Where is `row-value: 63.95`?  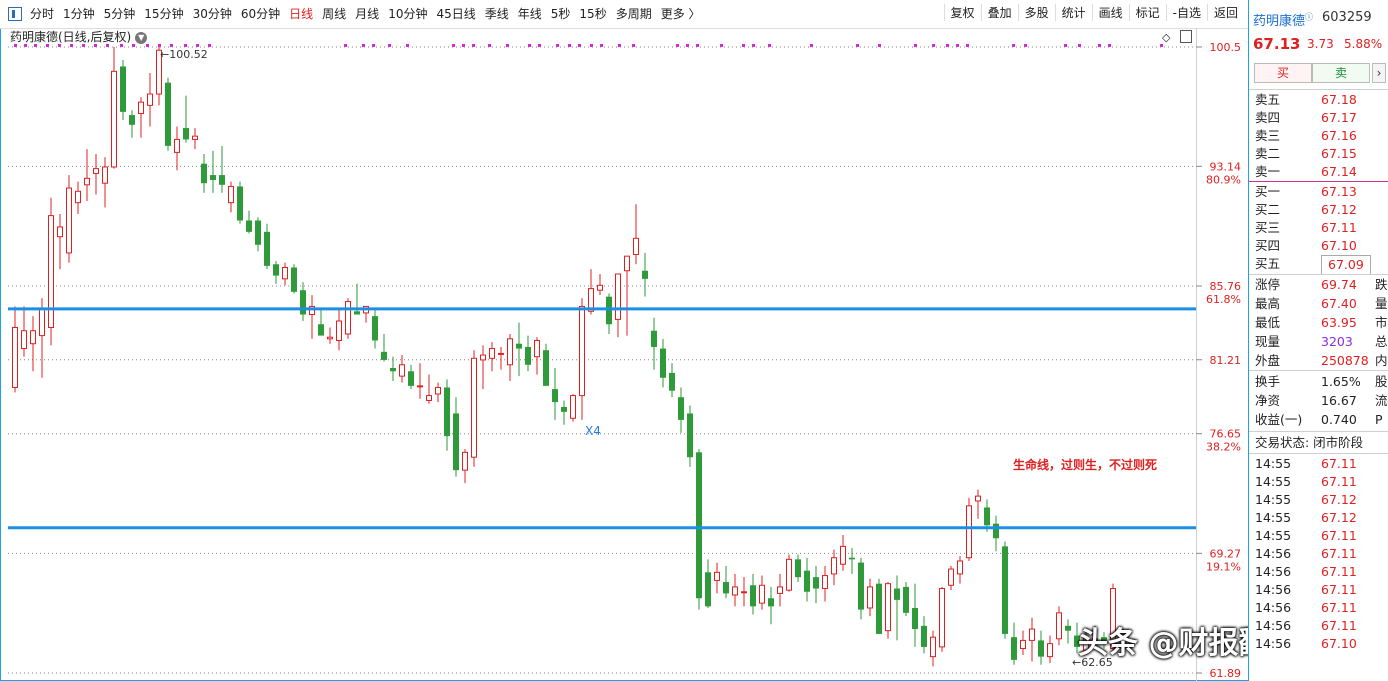
row-value: 63.95 is located at coordinates (1339, 322).